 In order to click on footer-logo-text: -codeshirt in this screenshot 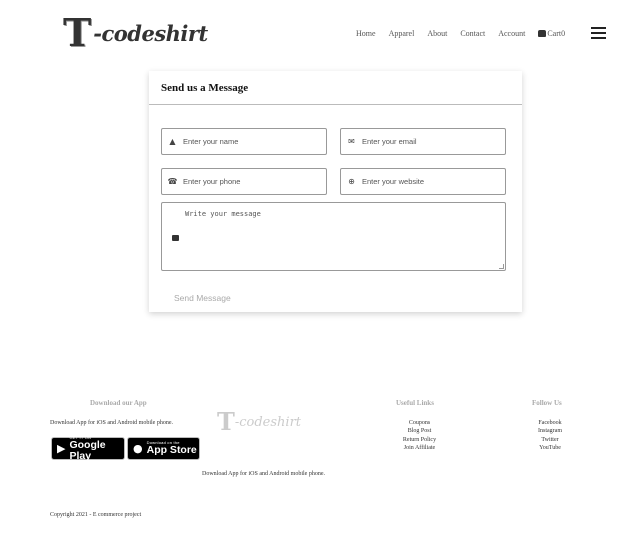, I will do `click(268, 422)`.